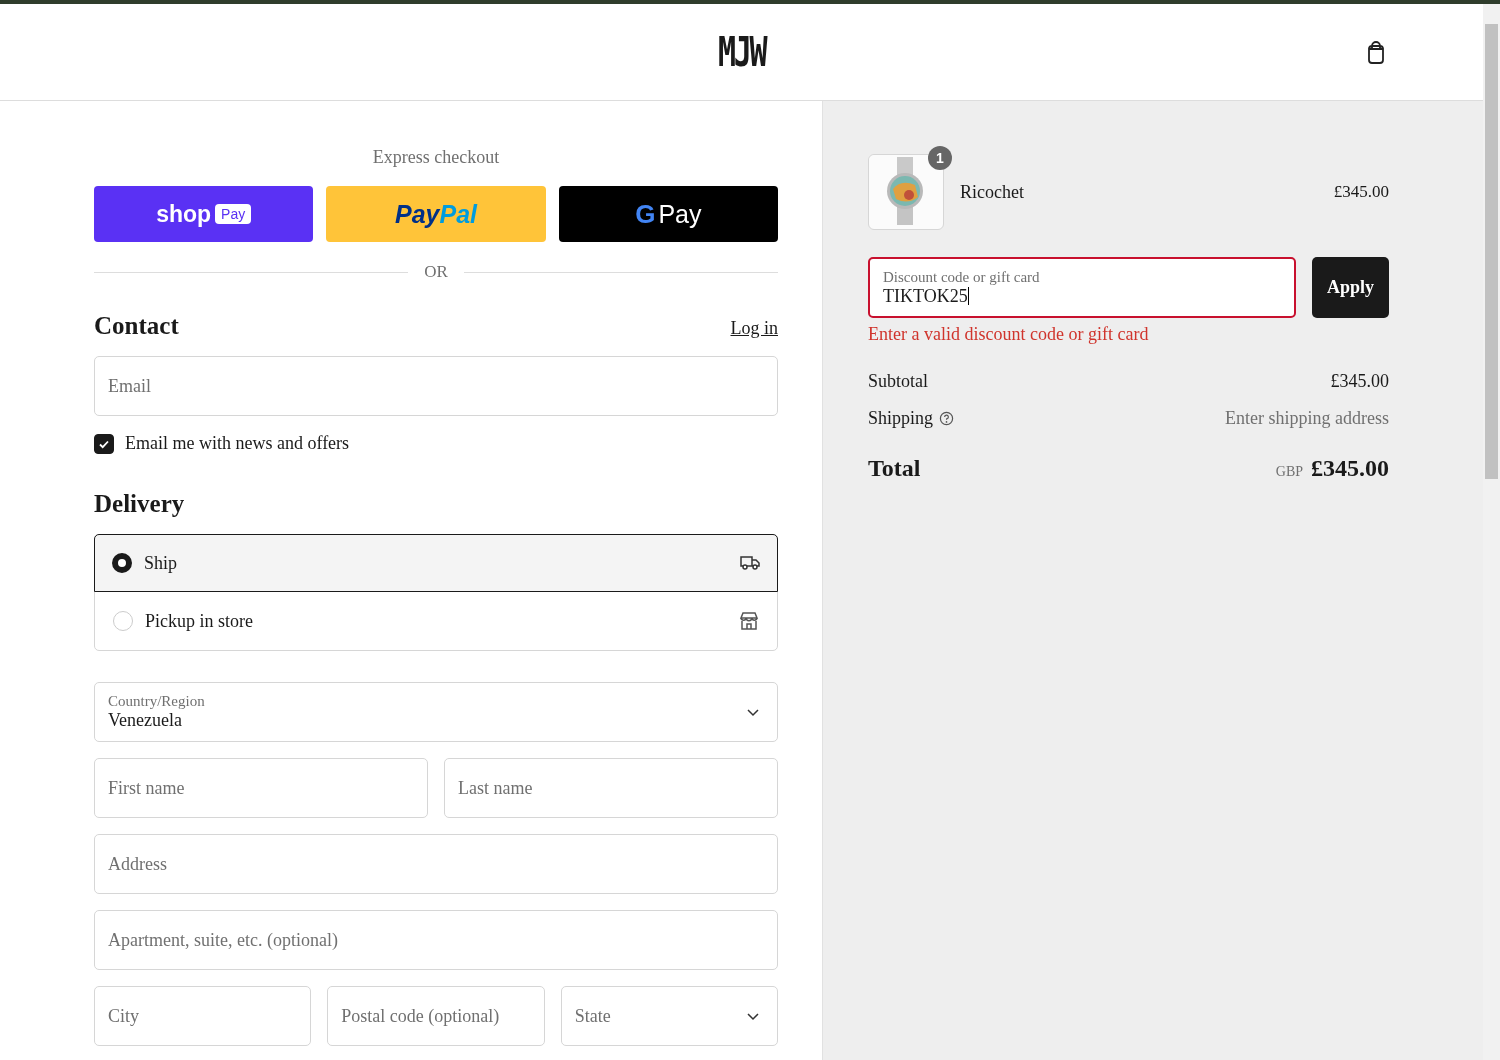  What do you see at coordinates (436, 712) in the screenshot?
I see `country-select: Country/Region Venezuela` at bounding box center [436, 712].